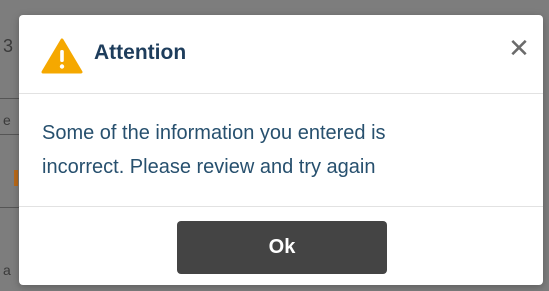 This screenshot has width=549, height=291. What do you see at coordinates (209, 167) in the screenshot?
I see `message-line: incorrect. Please review and try again` at bounding box center [209, 167].